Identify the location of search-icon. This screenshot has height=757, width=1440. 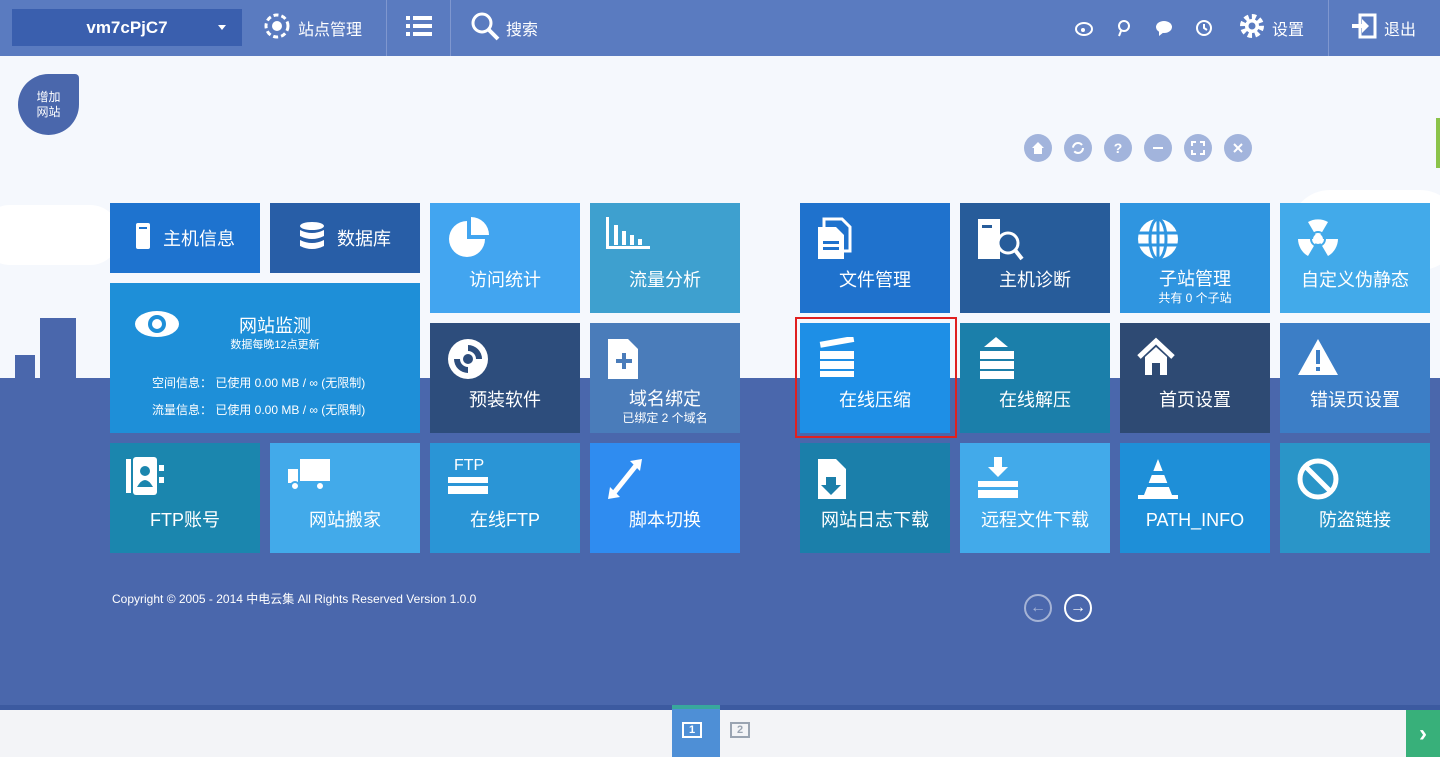
(485, 28).